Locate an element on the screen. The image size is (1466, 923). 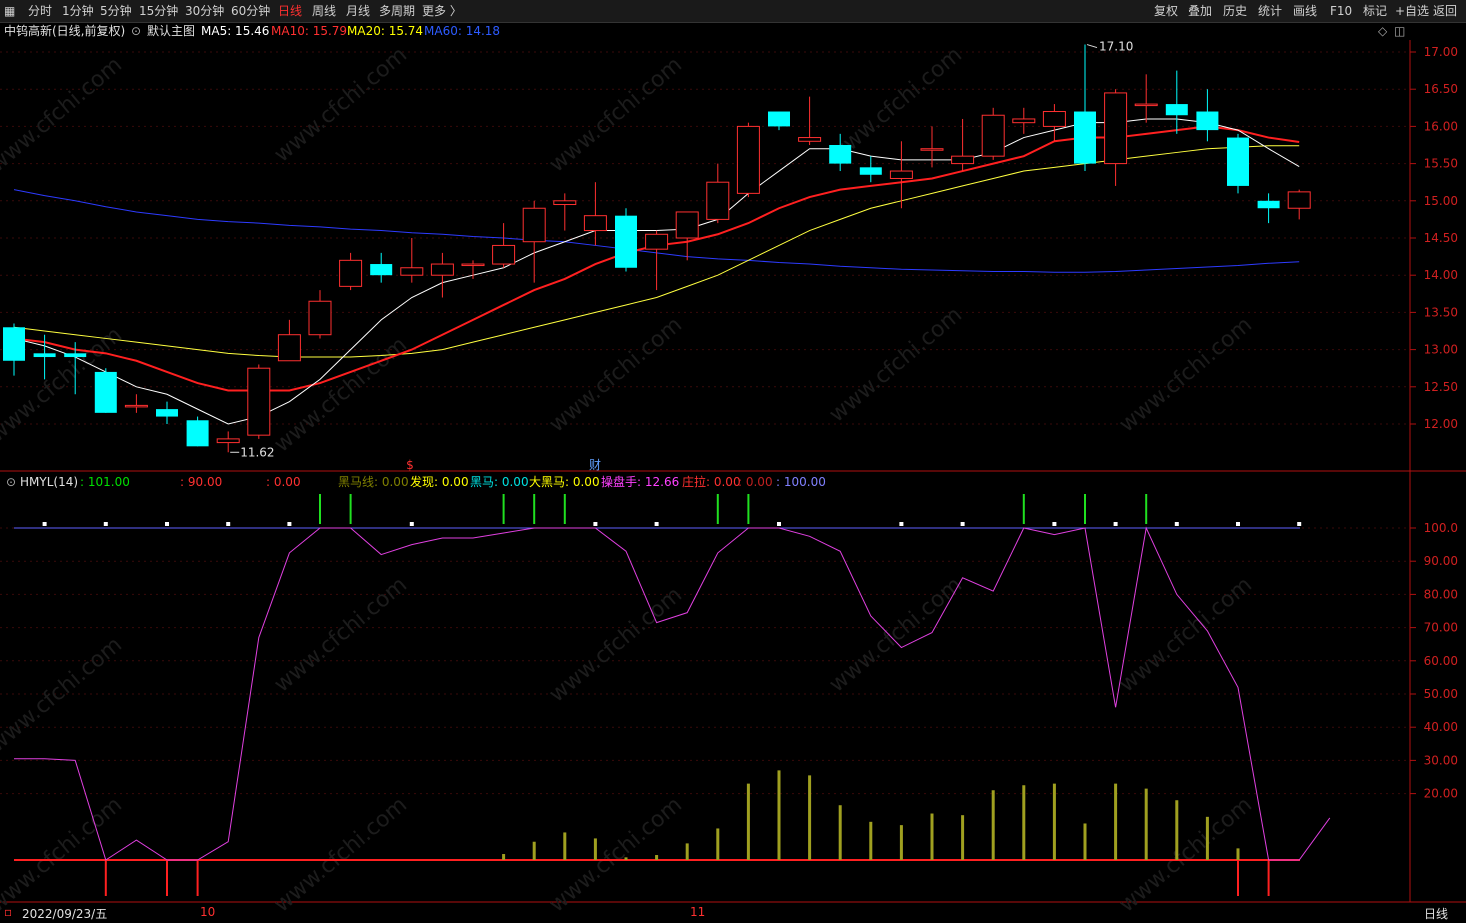
fuquan-button: 复权 is located at coordinates (1166, 11).